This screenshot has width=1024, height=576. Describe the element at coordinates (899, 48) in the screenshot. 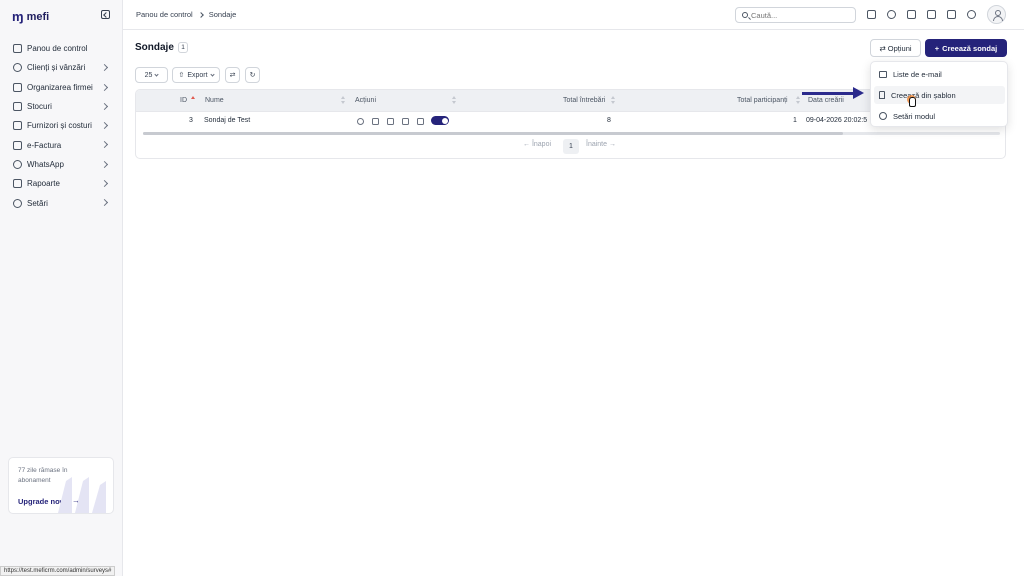

I see `options-button-label: Opțiuni` at that location.